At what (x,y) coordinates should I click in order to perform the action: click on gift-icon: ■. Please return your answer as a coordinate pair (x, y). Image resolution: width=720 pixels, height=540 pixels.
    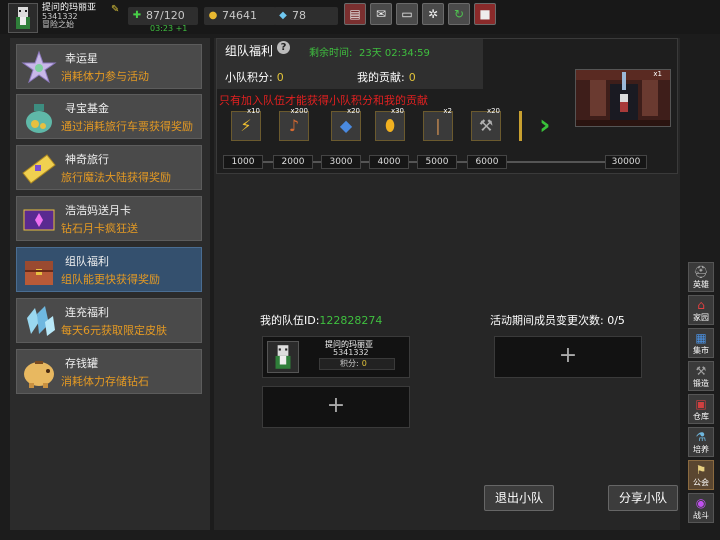
    Looking at the image, I should click on (485, 14).